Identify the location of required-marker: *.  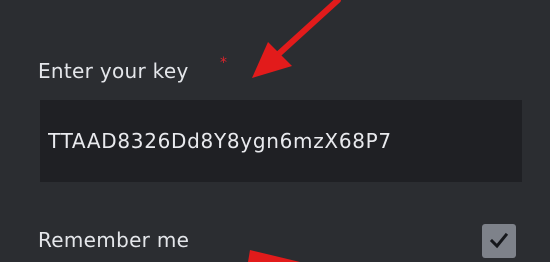
(223, 63).